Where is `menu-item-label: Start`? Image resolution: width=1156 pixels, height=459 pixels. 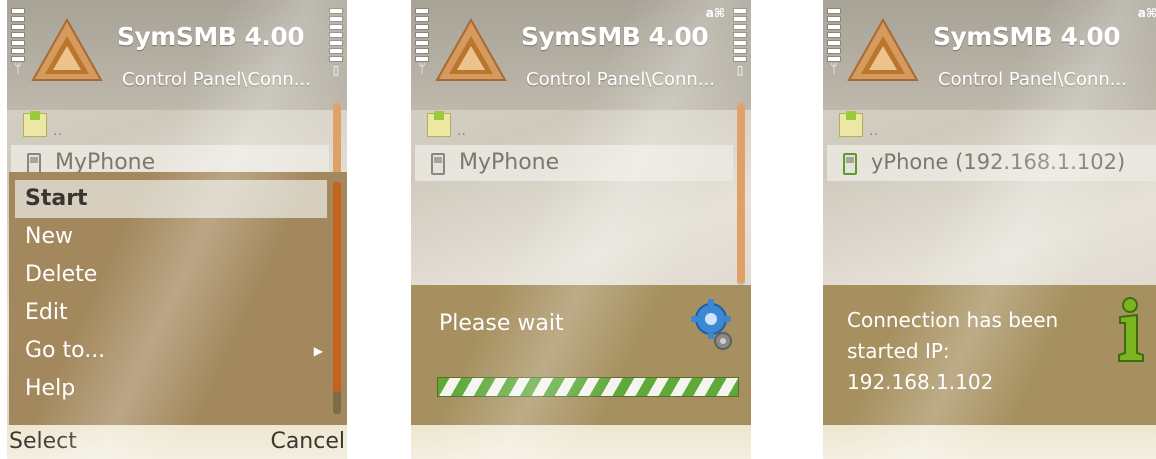
menu-item-label: Start is located at coordinates (56, 198).